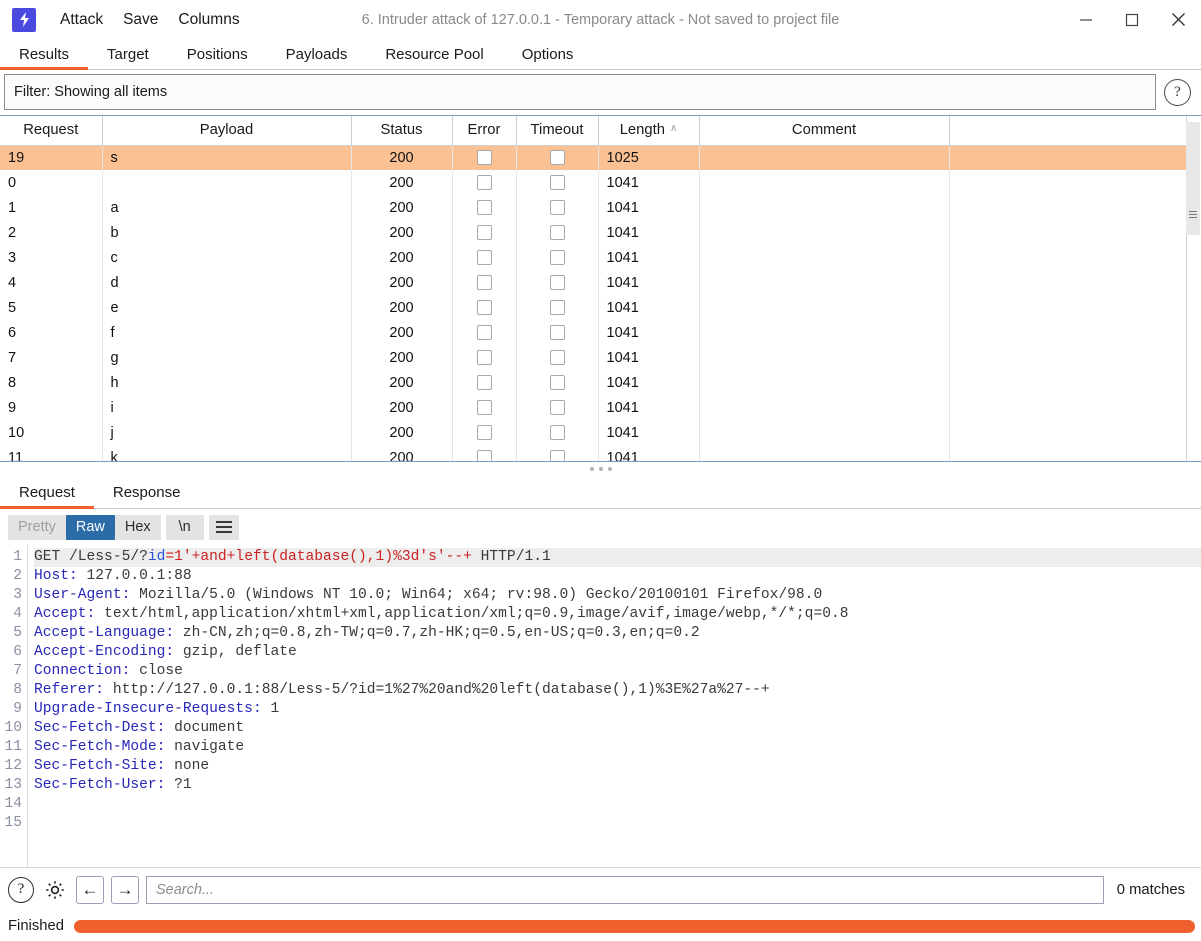 This screenshot has width=1201, height=941. I want to click on table-row: 6 f 200 1041, so click(593, 332).